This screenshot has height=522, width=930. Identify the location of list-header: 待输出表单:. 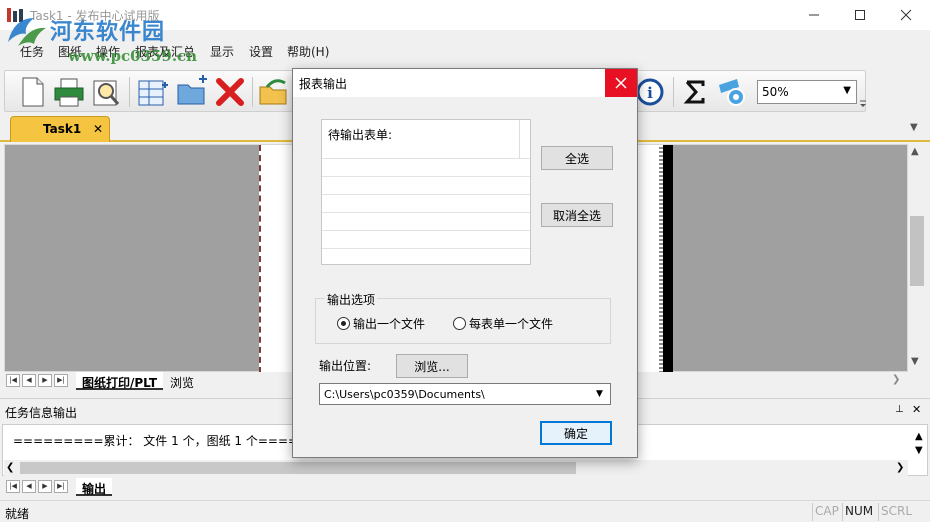
(421, 139).